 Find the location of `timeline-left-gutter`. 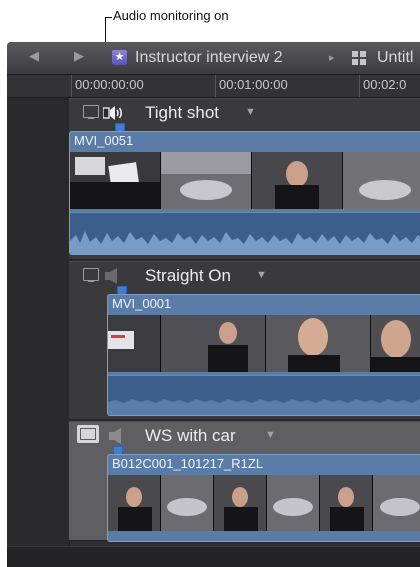

timeline-left-gutter is located at coordinates (38, 322).